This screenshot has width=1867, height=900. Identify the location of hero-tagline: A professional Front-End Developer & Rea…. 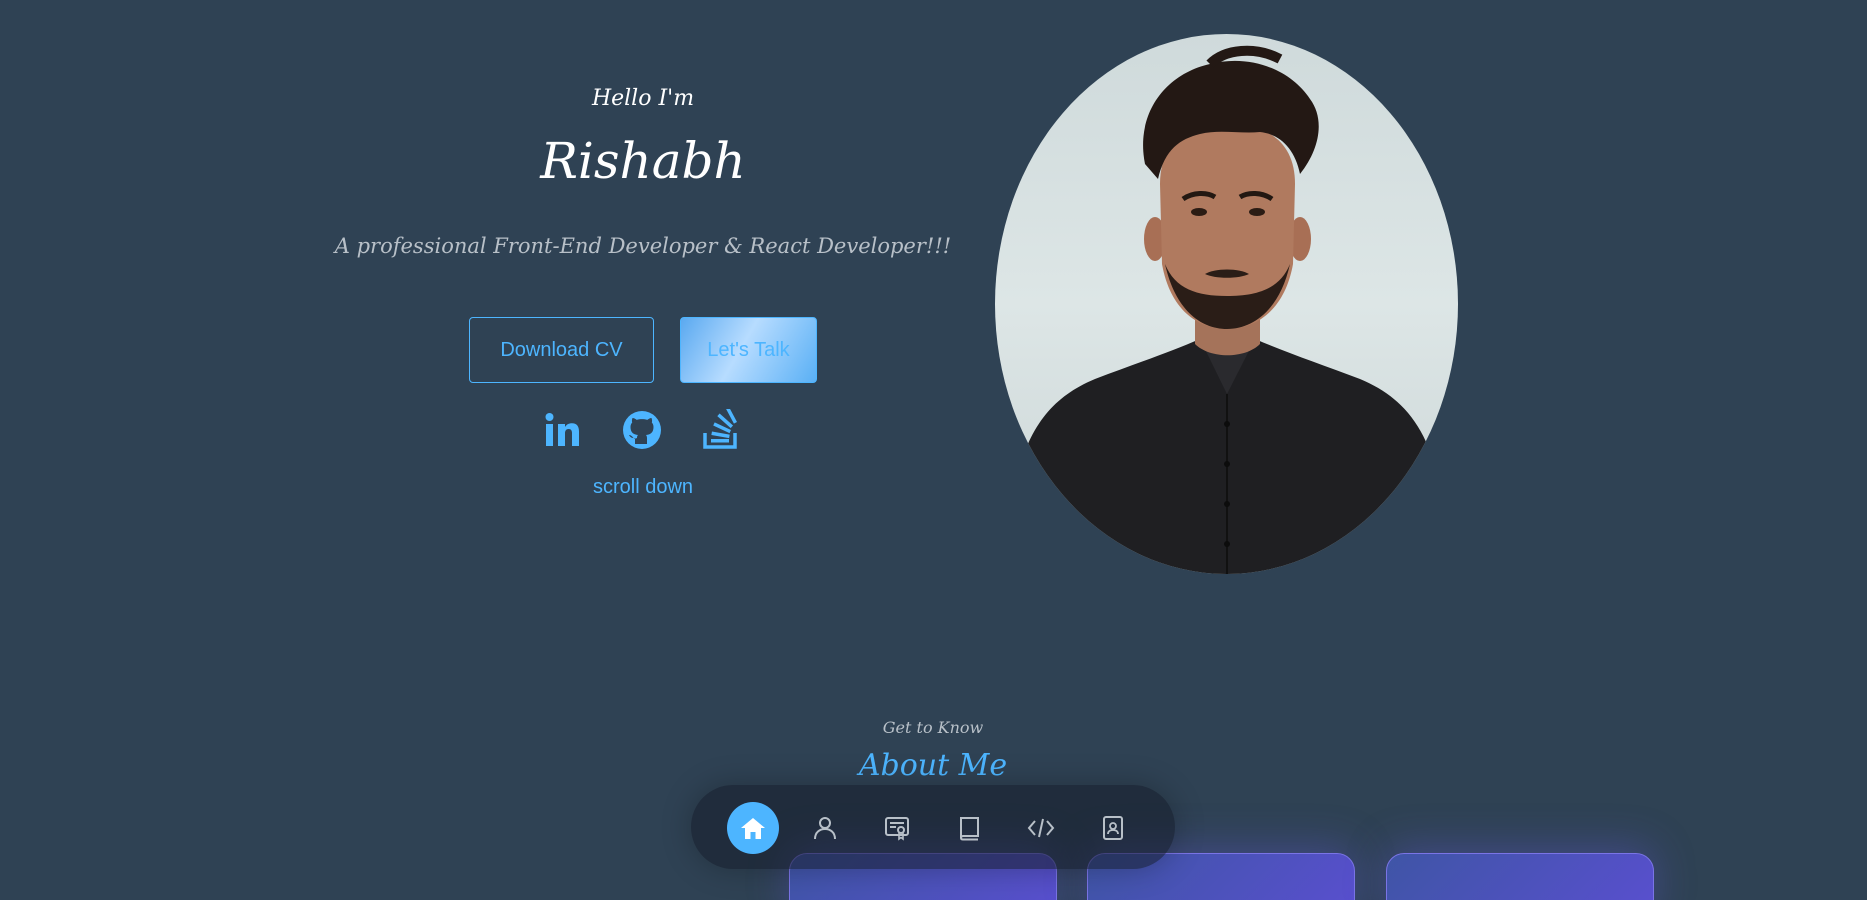
(643, 246).